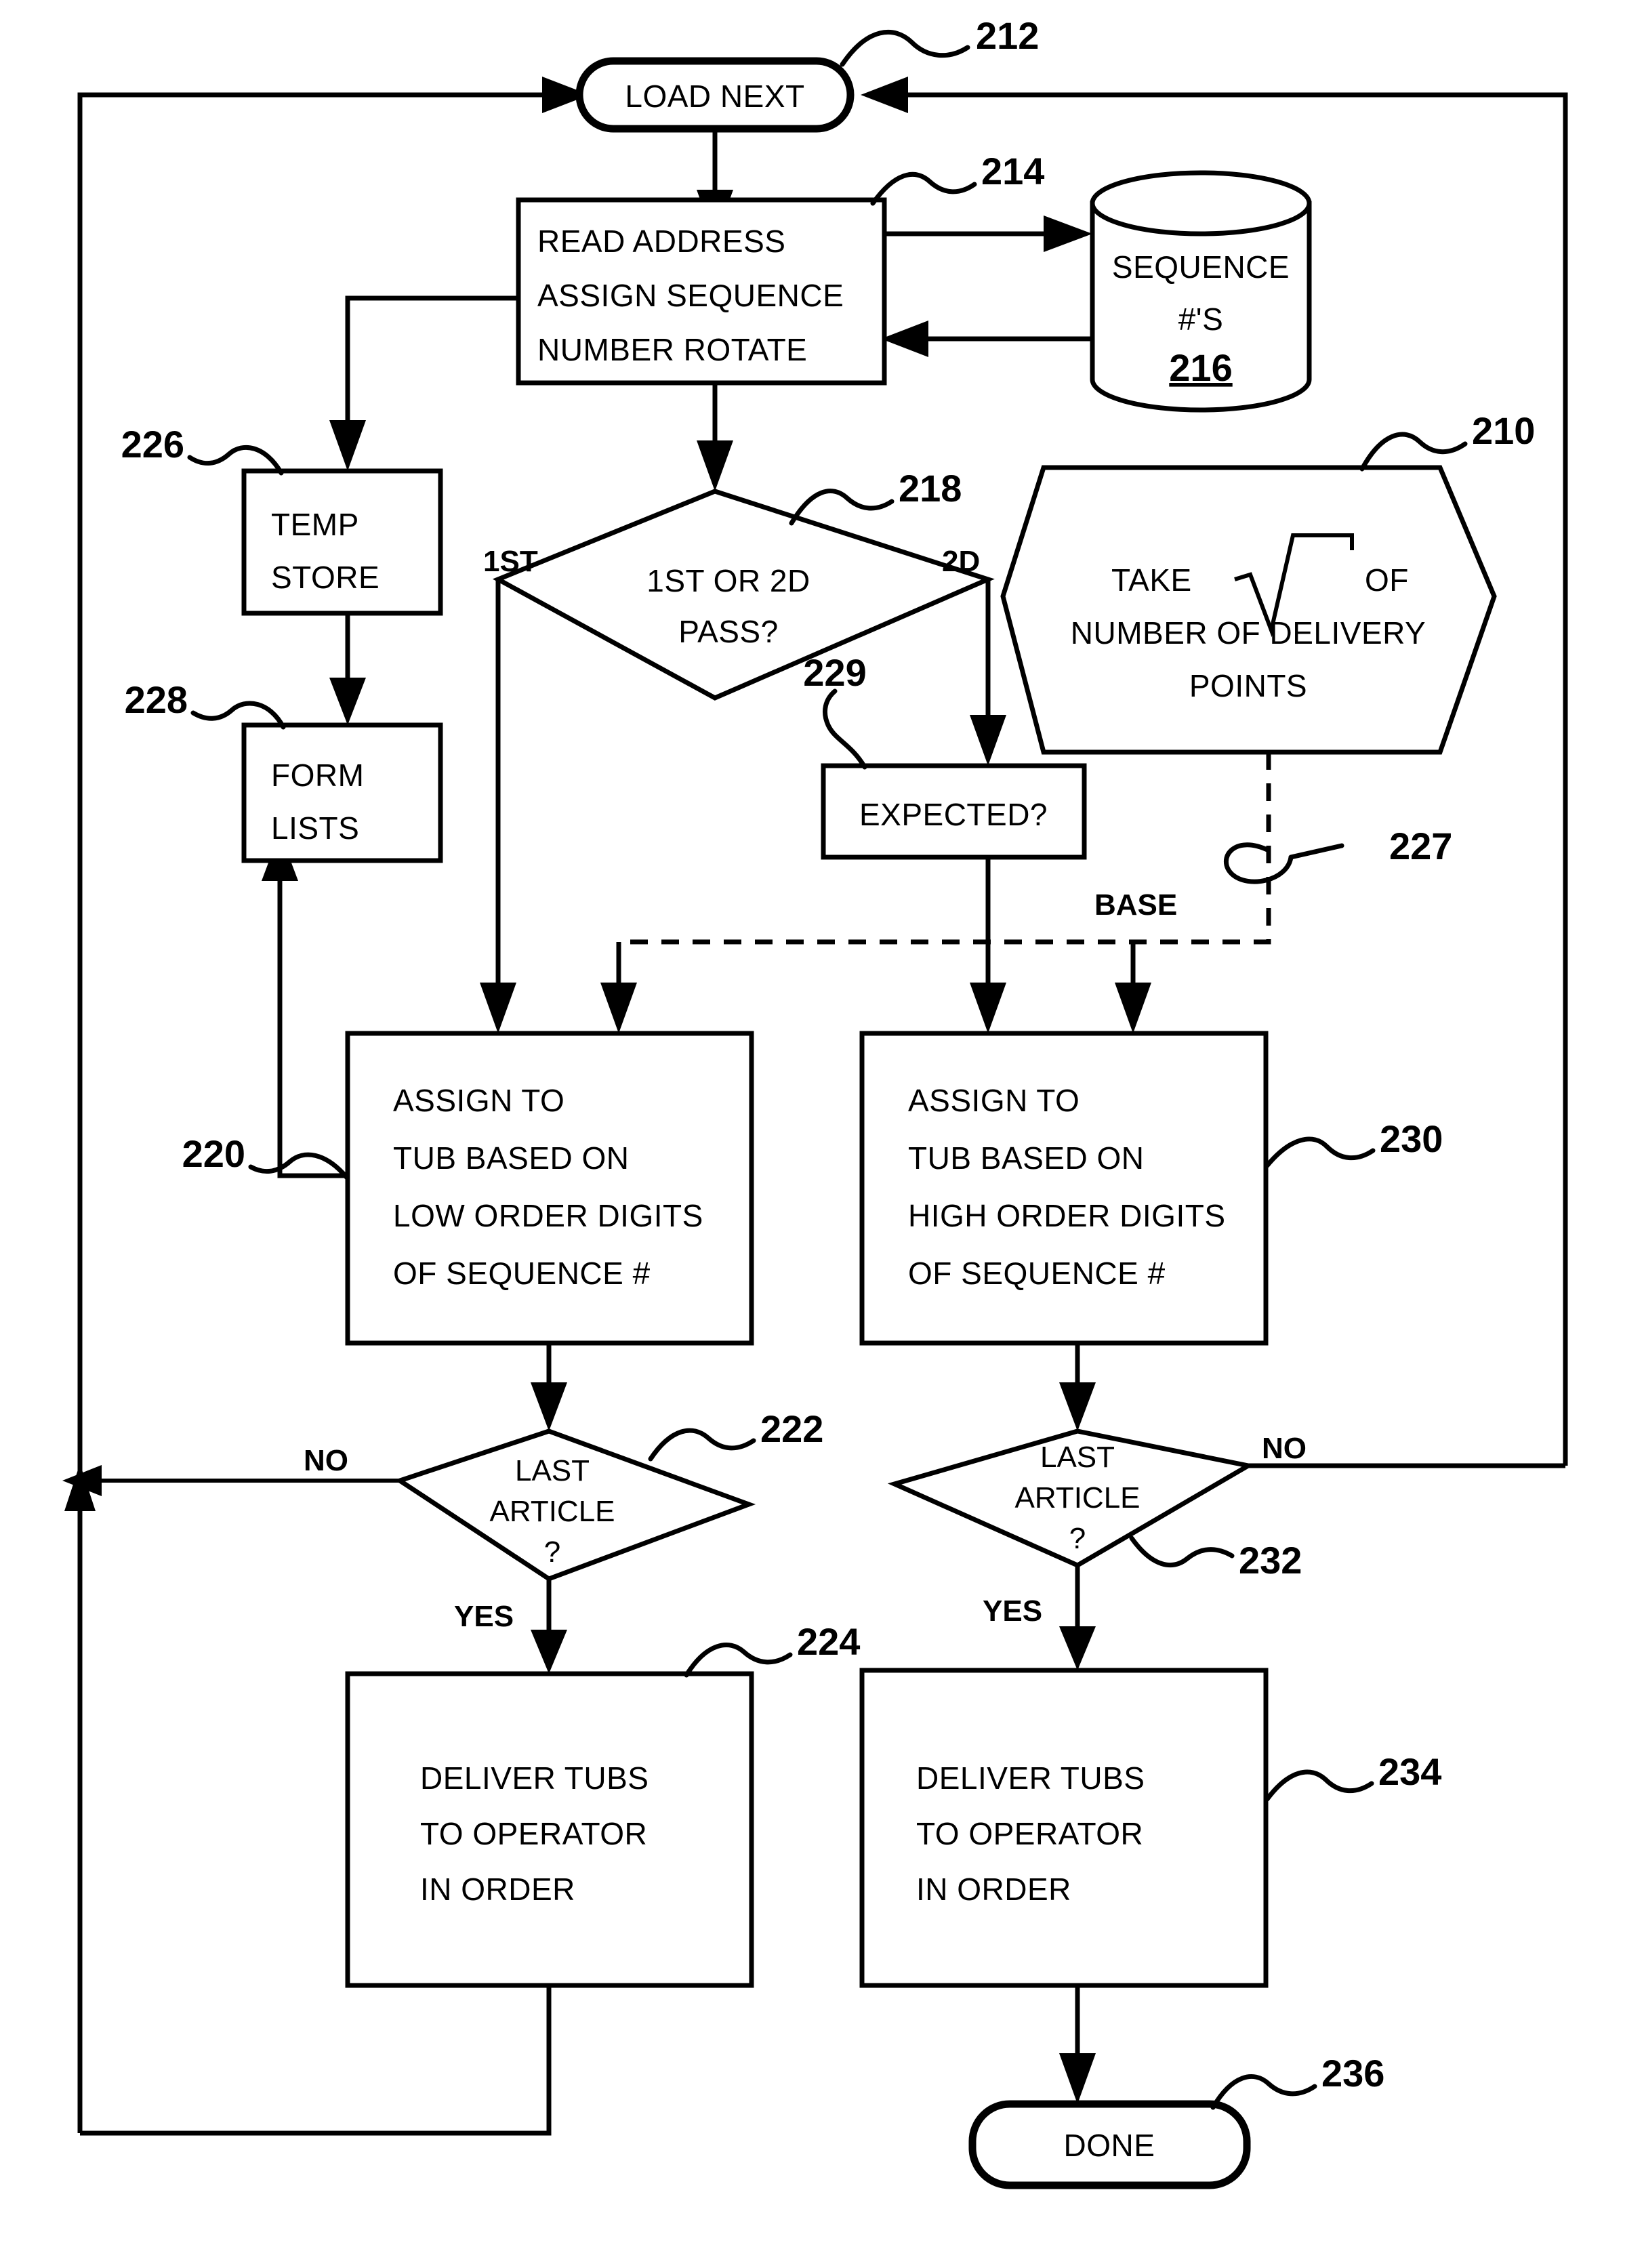 Image resolution: width=1644 pixels, height=2268 pixels. Describe the element at coordinates (1029, 1833) in the screenshot. I see `deliver-right-line2: TO OPERATOR` at that location.